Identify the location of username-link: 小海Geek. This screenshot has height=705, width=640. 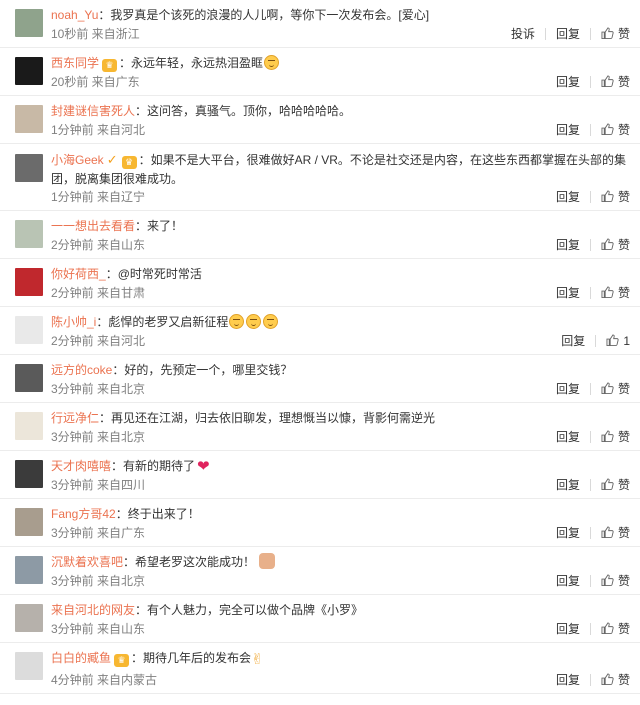
(77, 160).